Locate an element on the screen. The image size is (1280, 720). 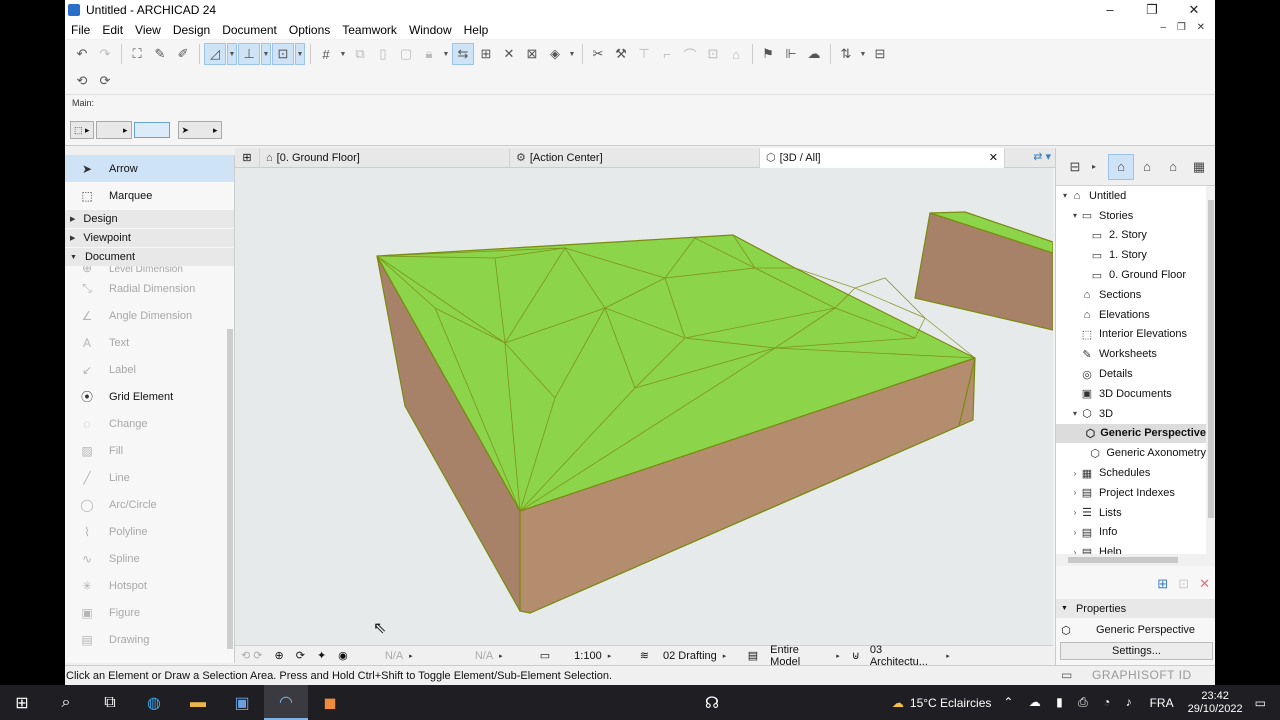
group-design: ▶ Design is located at coordinates (149, 218).